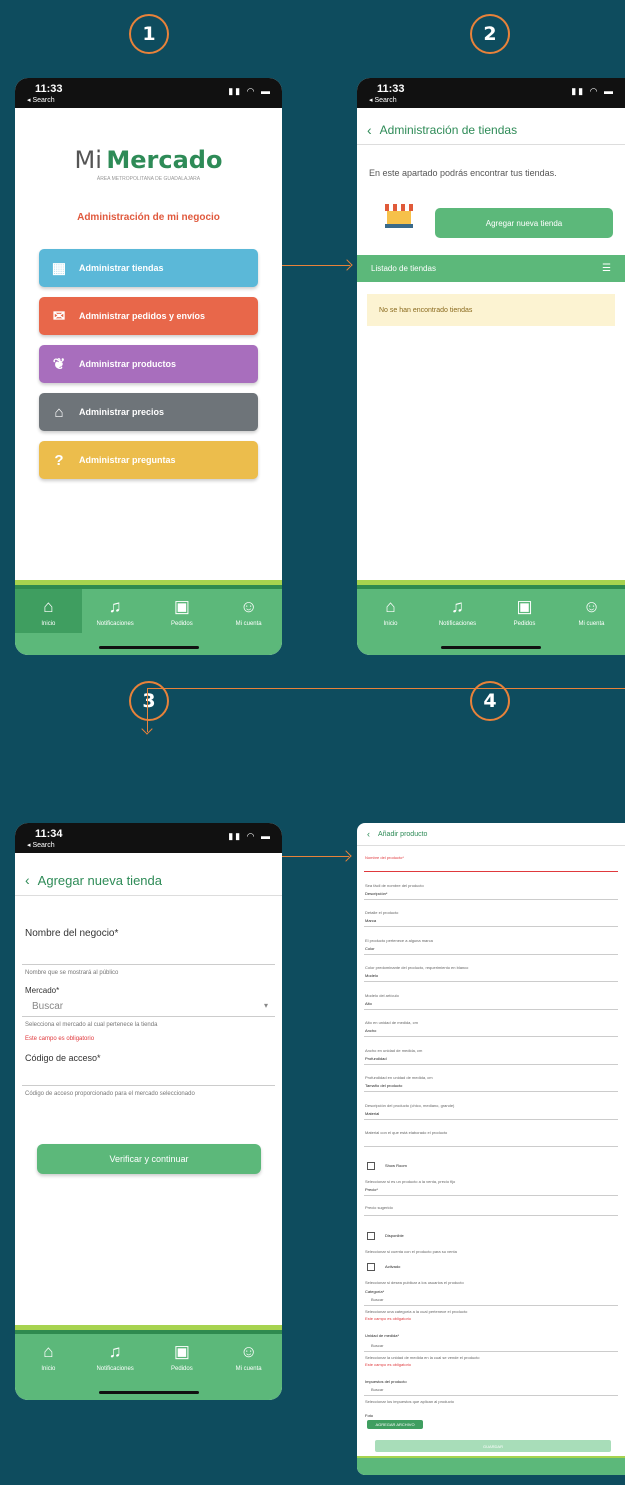  I want to click on bag-icon: ▣, so click(181, 1351).